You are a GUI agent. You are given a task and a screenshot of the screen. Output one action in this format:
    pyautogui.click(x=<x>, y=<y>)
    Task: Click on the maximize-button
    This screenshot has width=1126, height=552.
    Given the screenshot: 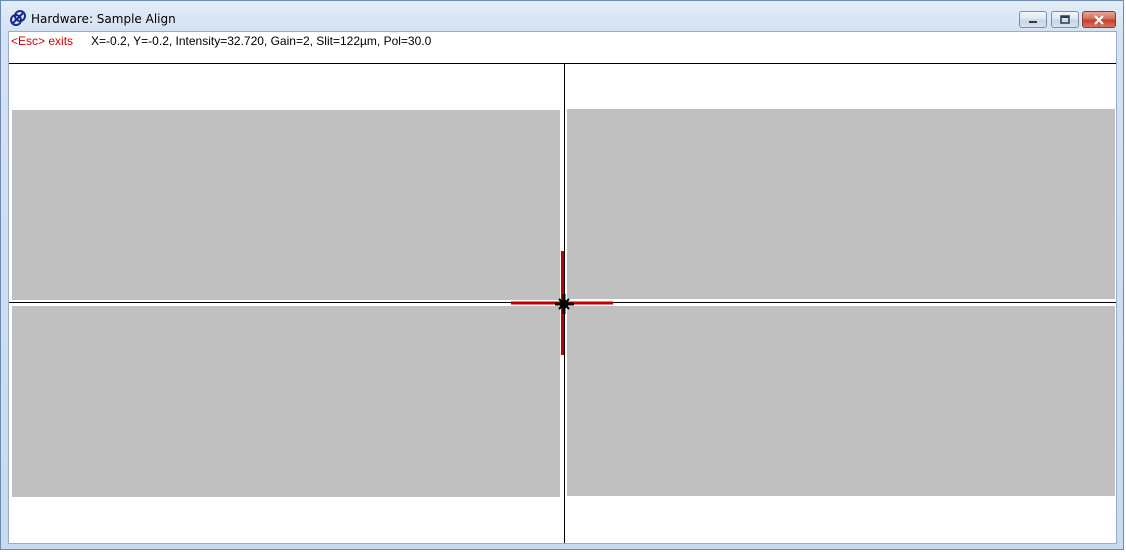 What is the action you would take?
    pyautogui.click(x=1065, y=19)
    